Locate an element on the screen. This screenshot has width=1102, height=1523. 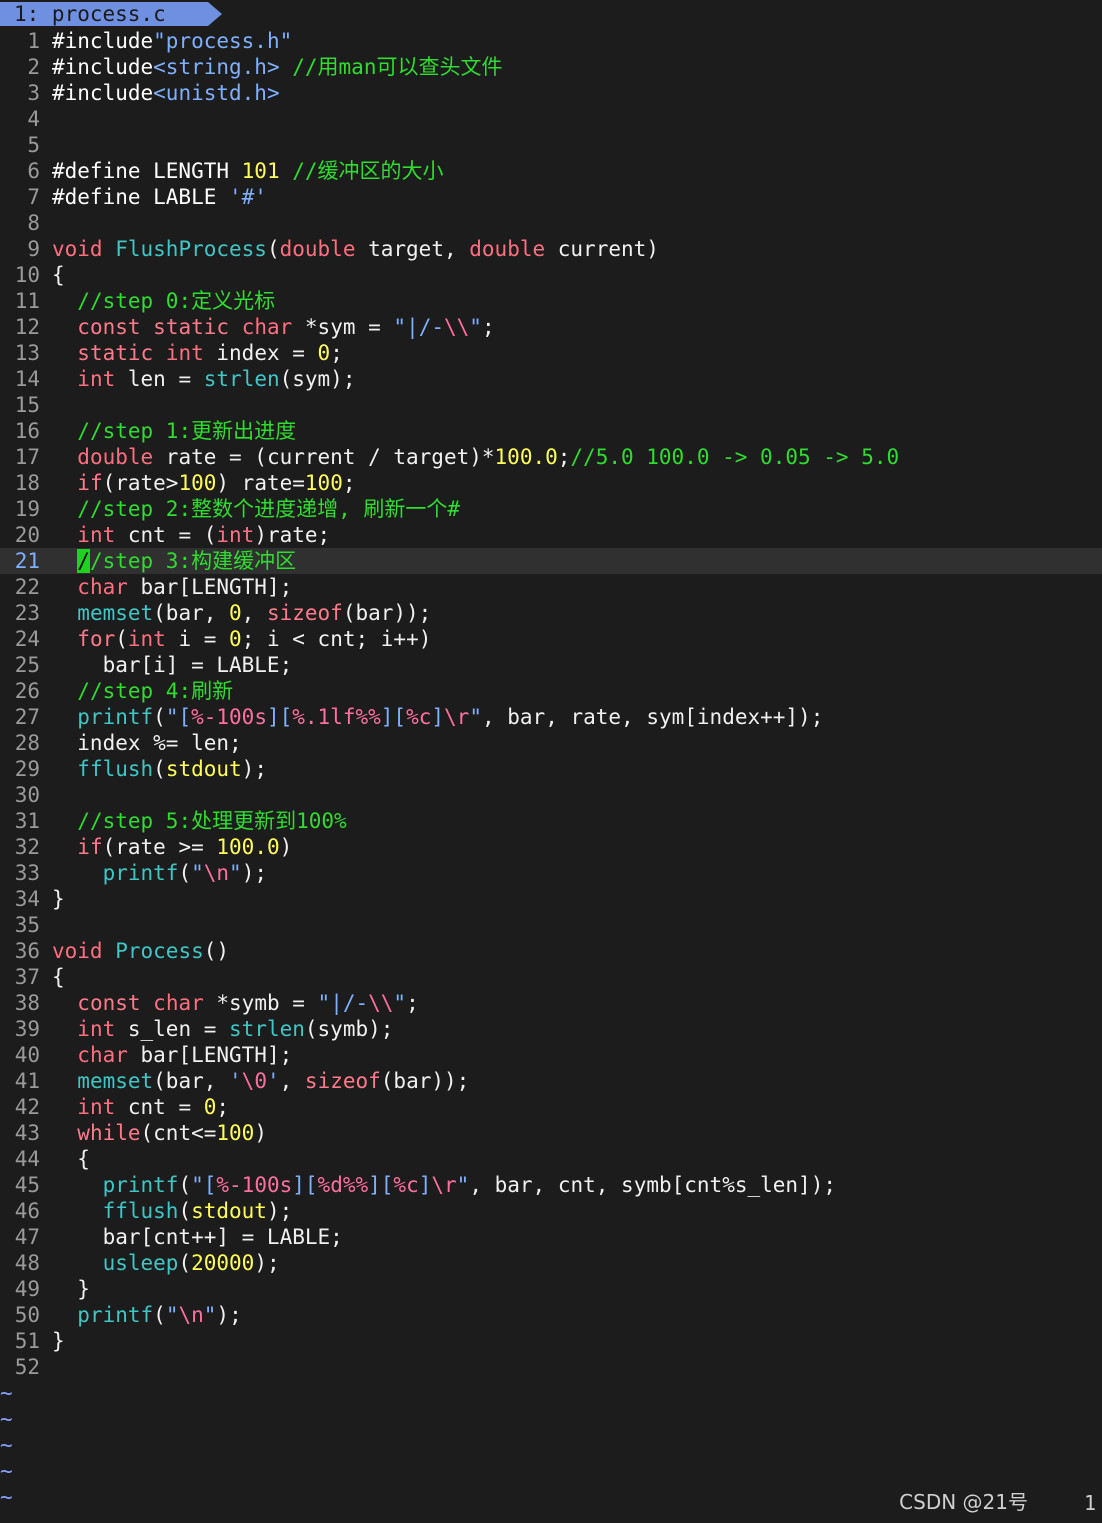
code-line: 23 memset(bar, 0, sizeof(bar)); is located at coordinates (551, 613).